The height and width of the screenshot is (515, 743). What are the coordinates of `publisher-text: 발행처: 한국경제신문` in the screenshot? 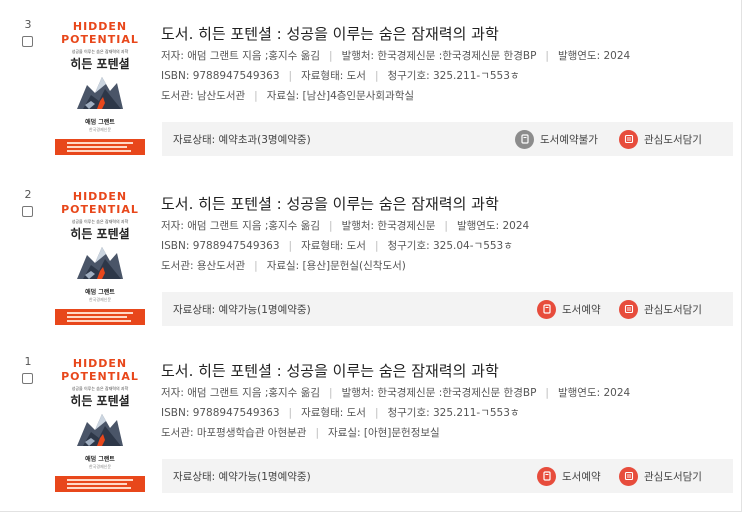 It's located at (388, 226).